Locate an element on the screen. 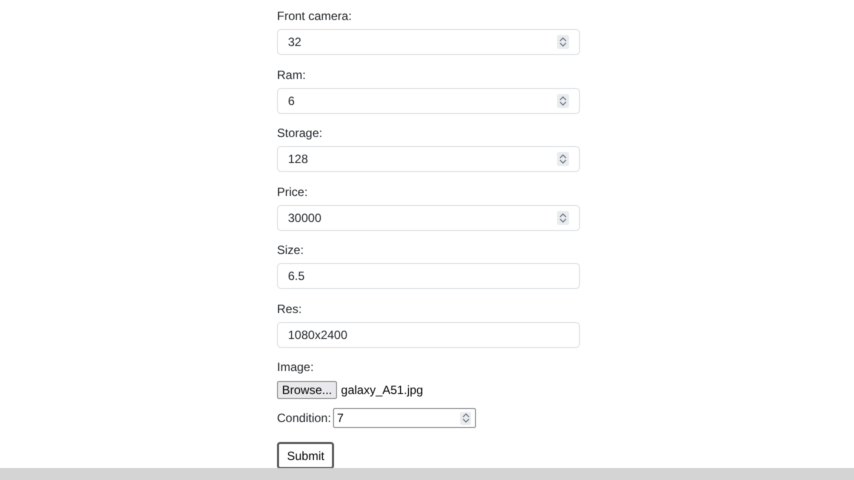  input-field: 7 is located at coordinates (404, 418).